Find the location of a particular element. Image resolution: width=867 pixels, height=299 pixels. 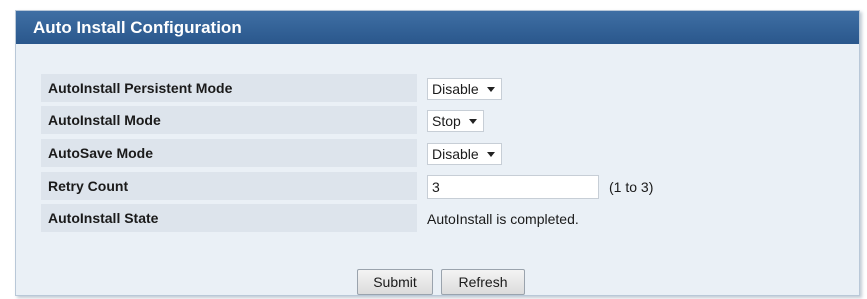

persistent-mode-select: Disable is located at coordinates (464, 89).